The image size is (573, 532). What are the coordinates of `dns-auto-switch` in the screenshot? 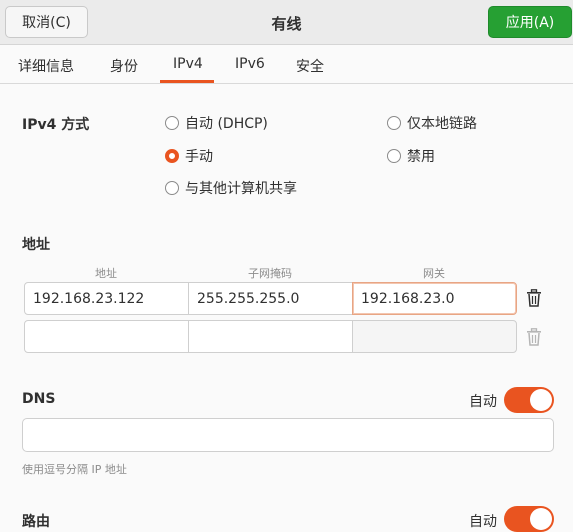 It's located at (529, 400).